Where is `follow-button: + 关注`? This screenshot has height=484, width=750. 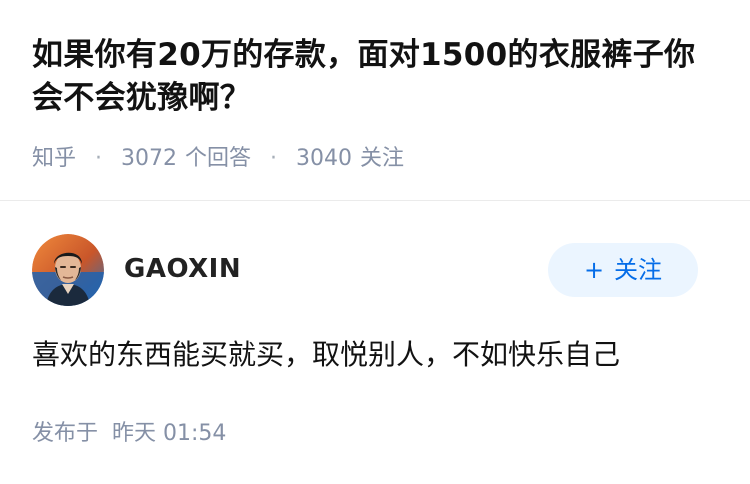 follow-button: + 关注 is located at coordinates (623, 270).